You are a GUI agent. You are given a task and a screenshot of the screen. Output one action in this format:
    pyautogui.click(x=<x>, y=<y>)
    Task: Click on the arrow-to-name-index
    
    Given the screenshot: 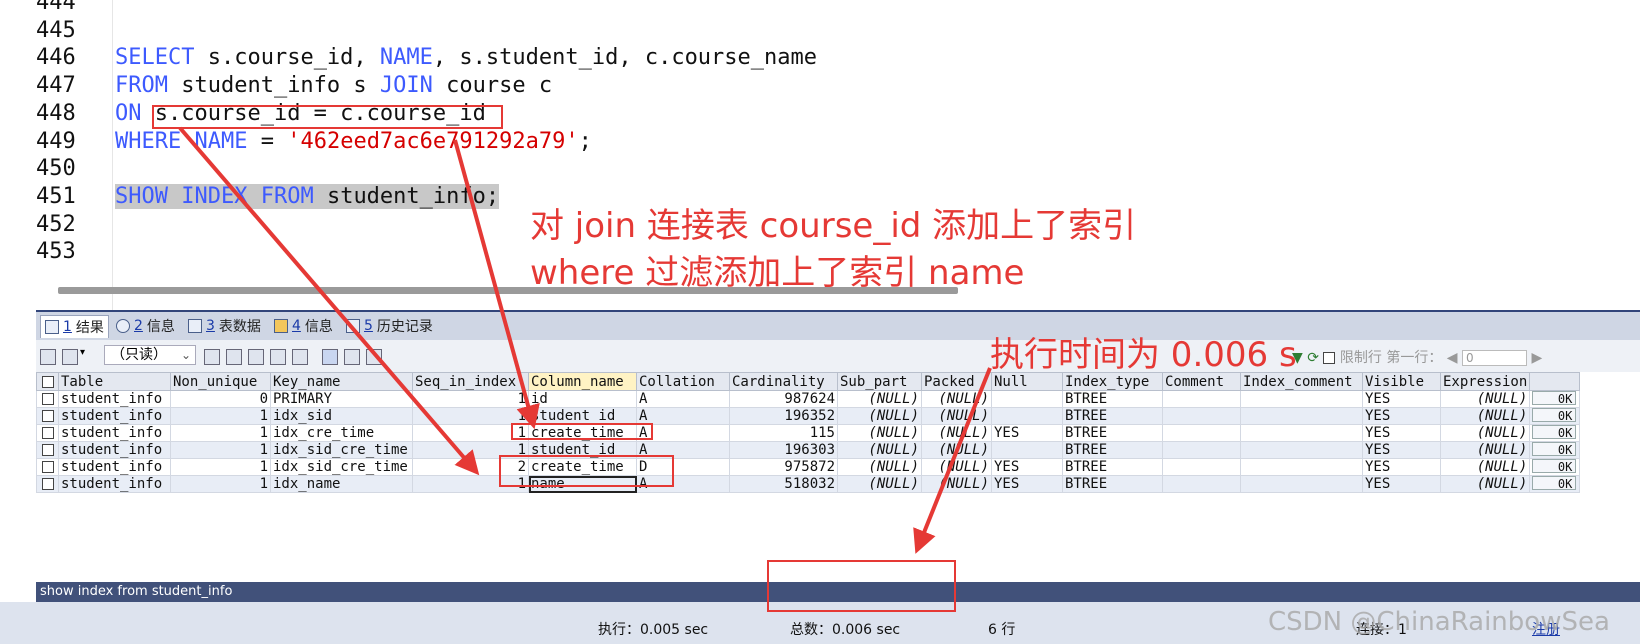 What is the action you would take?
    pyautogui.click(x=329, y=301)
    